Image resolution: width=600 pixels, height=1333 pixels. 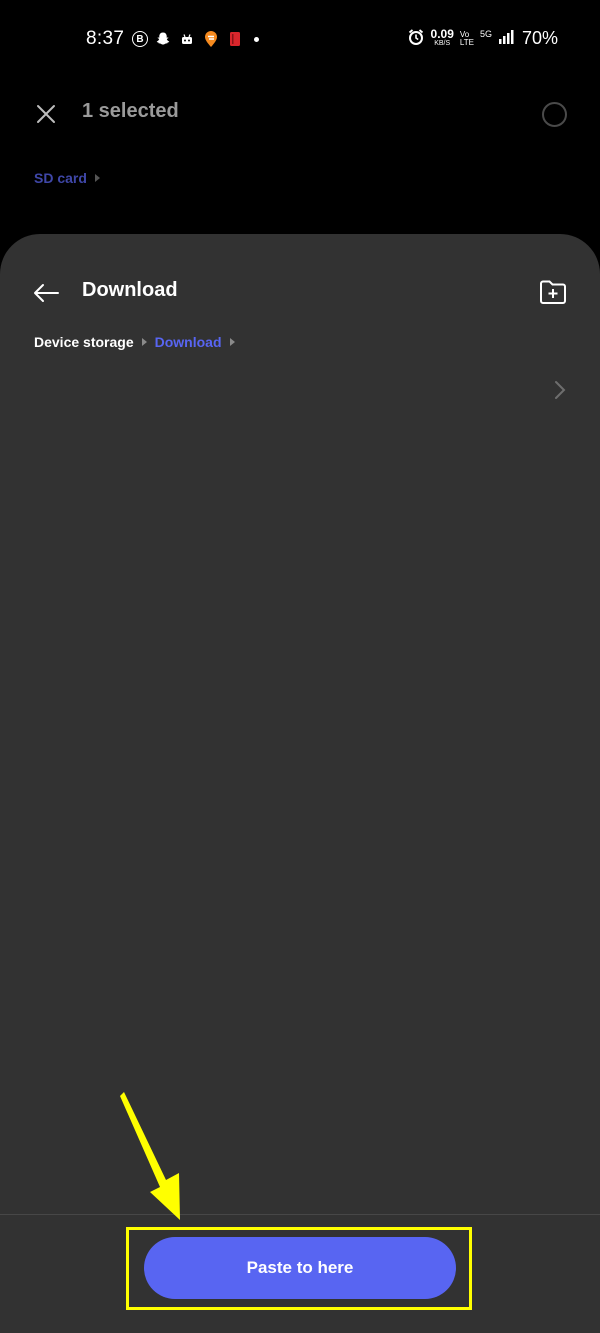 What do you see at coordinates (211, 39) in the screenshot?
I see `swiggy-icon` at bounding box center [211, 39].